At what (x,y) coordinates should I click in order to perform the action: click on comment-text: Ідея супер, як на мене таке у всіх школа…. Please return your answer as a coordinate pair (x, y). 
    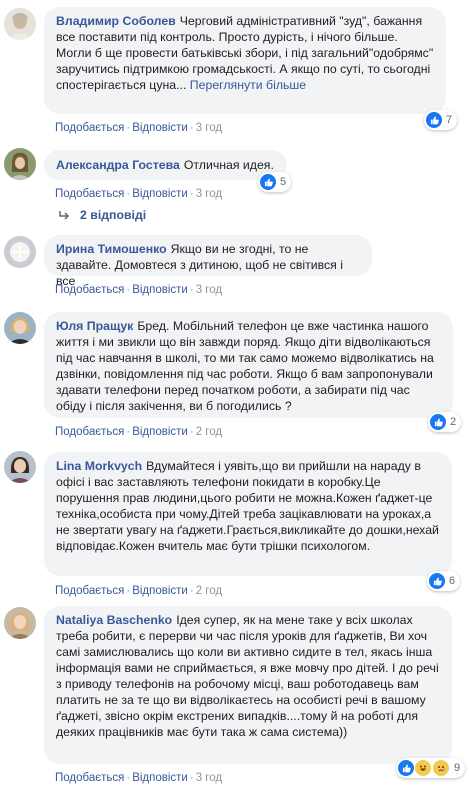
    Looking at the image, I should click on (247, 676).